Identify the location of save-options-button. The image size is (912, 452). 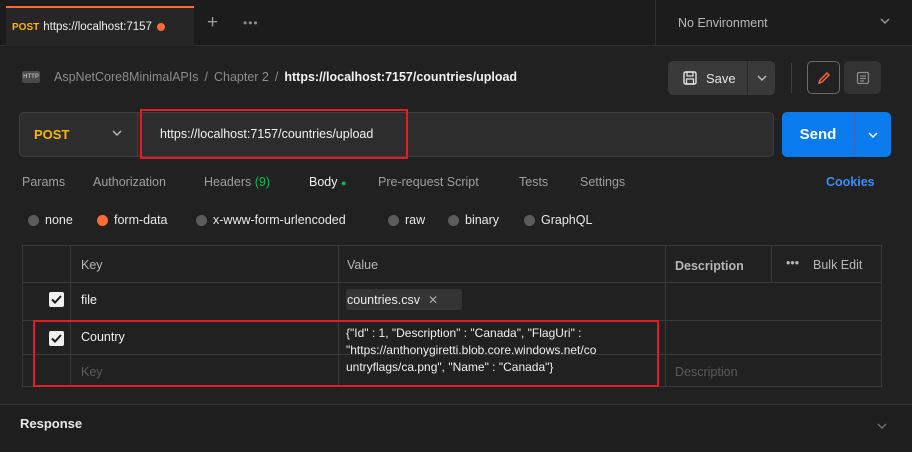
(761, 78).